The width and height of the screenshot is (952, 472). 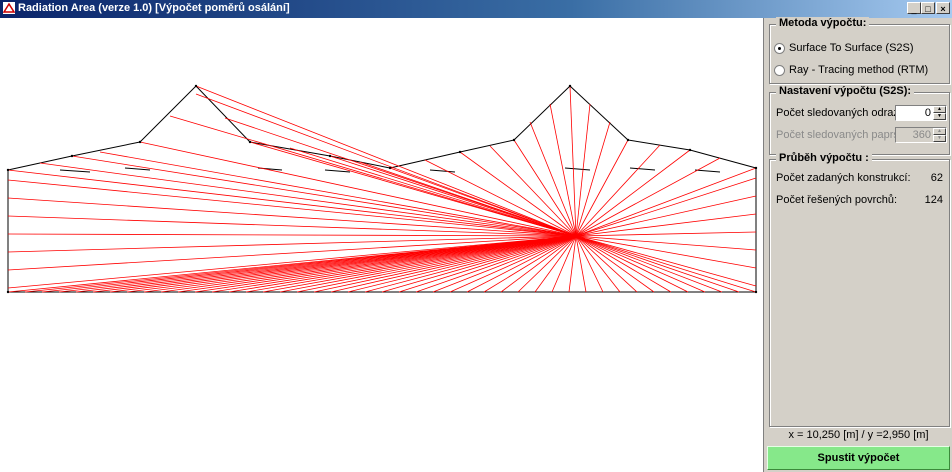 I want to click on reflections-spinner: 0 ▲ ▼, so click(x=921, y=113).